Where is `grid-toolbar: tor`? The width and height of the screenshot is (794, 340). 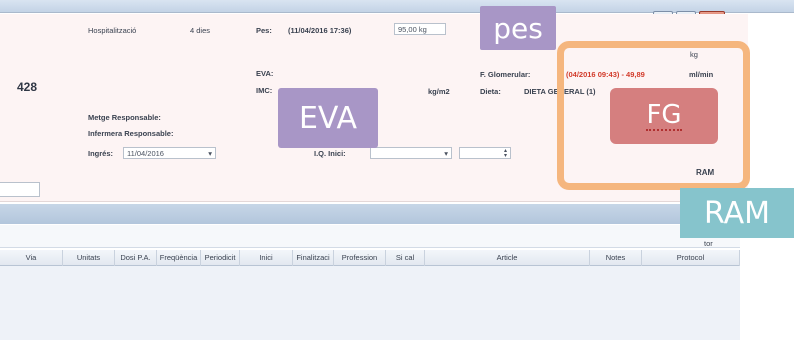 grid-toolbar: tor is located at coordinates (370, 236).